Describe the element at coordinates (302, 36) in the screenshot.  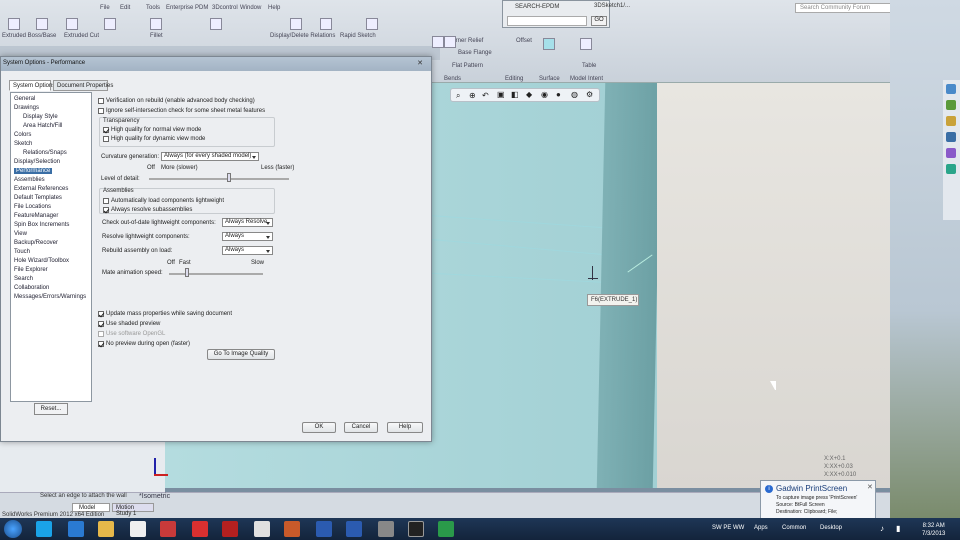
I see `ribbon-label: Display/Delete Relations` at that location.